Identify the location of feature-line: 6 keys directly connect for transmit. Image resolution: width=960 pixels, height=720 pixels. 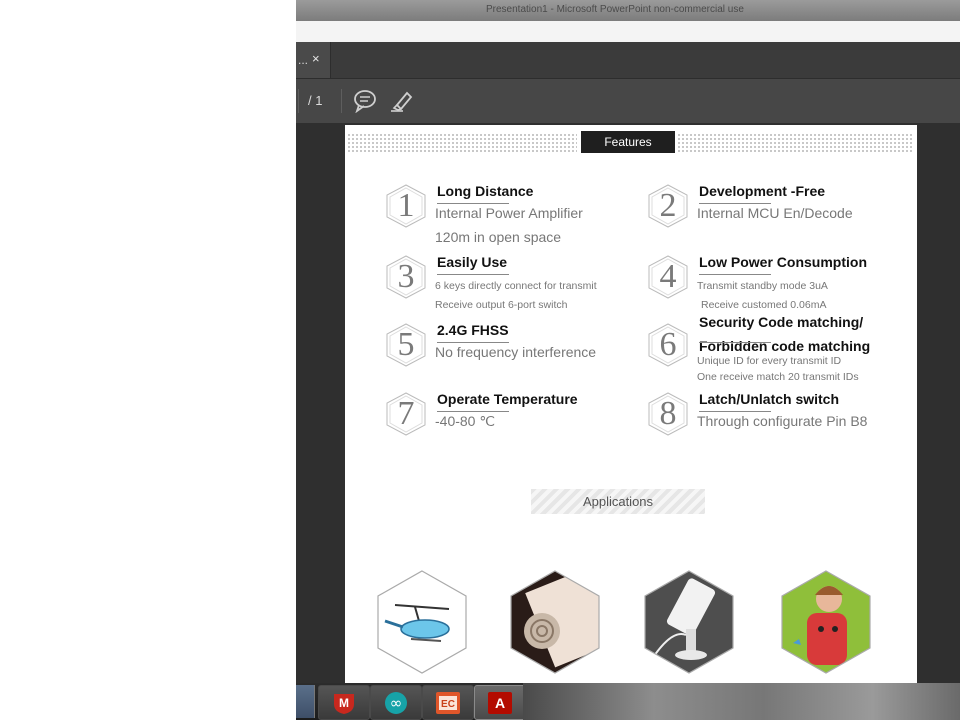
(516, 286).